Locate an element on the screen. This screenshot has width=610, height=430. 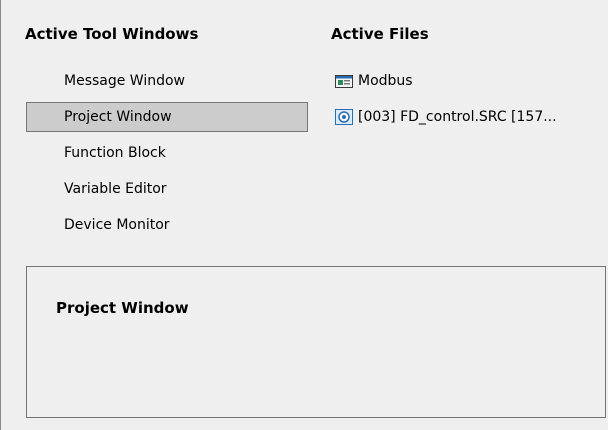
active-tool-windows-title: Active Tool Windows is located at coordinates (112, 34).